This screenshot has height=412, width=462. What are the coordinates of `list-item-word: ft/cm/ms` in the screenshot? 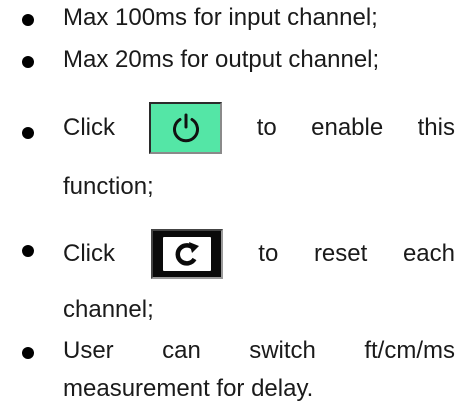 It's located at (409, 350).